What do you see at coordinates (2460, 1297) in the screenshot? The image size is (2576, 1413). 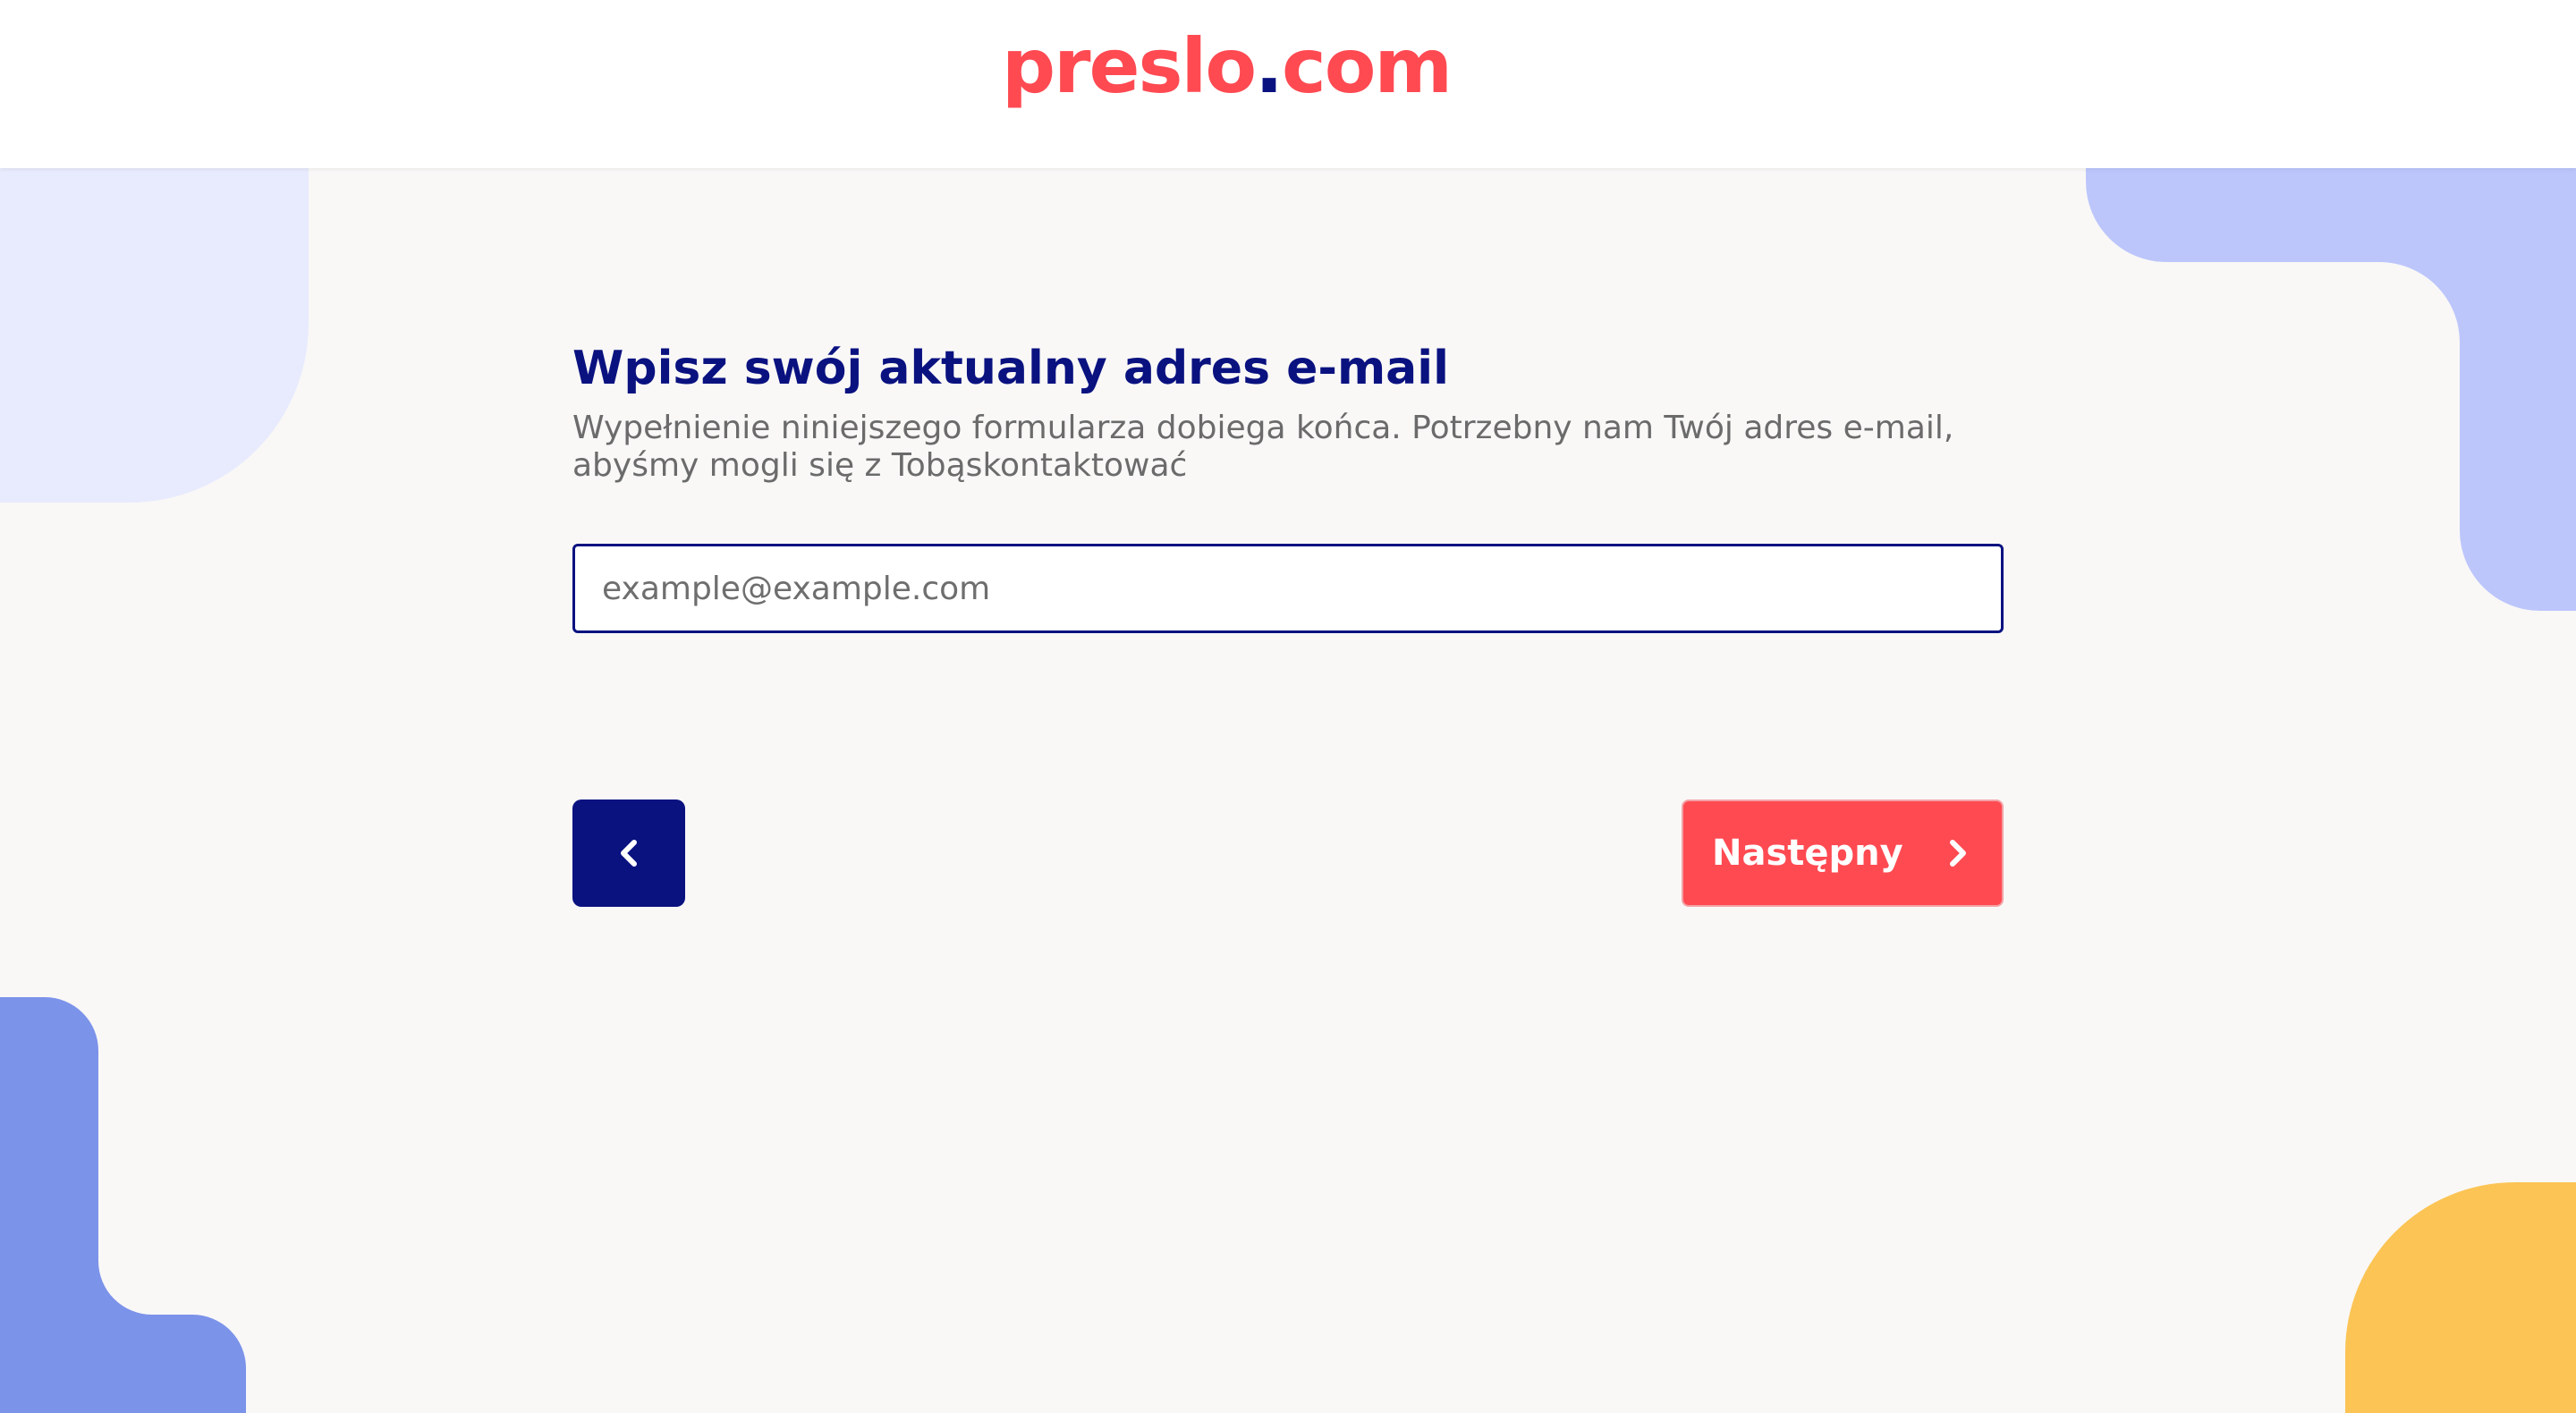 I see `decor-shape-bottom-right` at bounding box center [2460, 1297].